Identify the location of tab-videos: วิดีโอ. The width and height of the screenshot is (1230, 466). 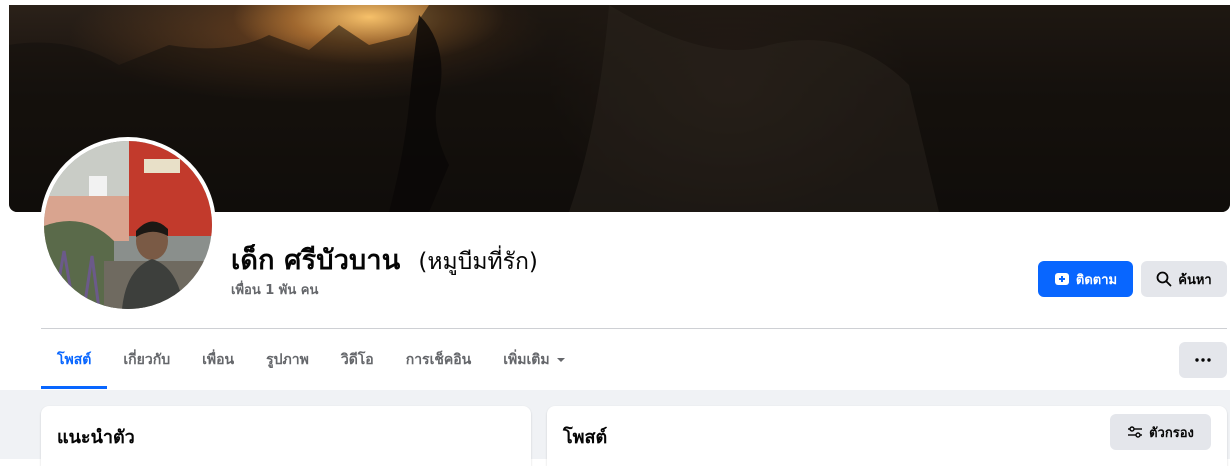
(357, 360).